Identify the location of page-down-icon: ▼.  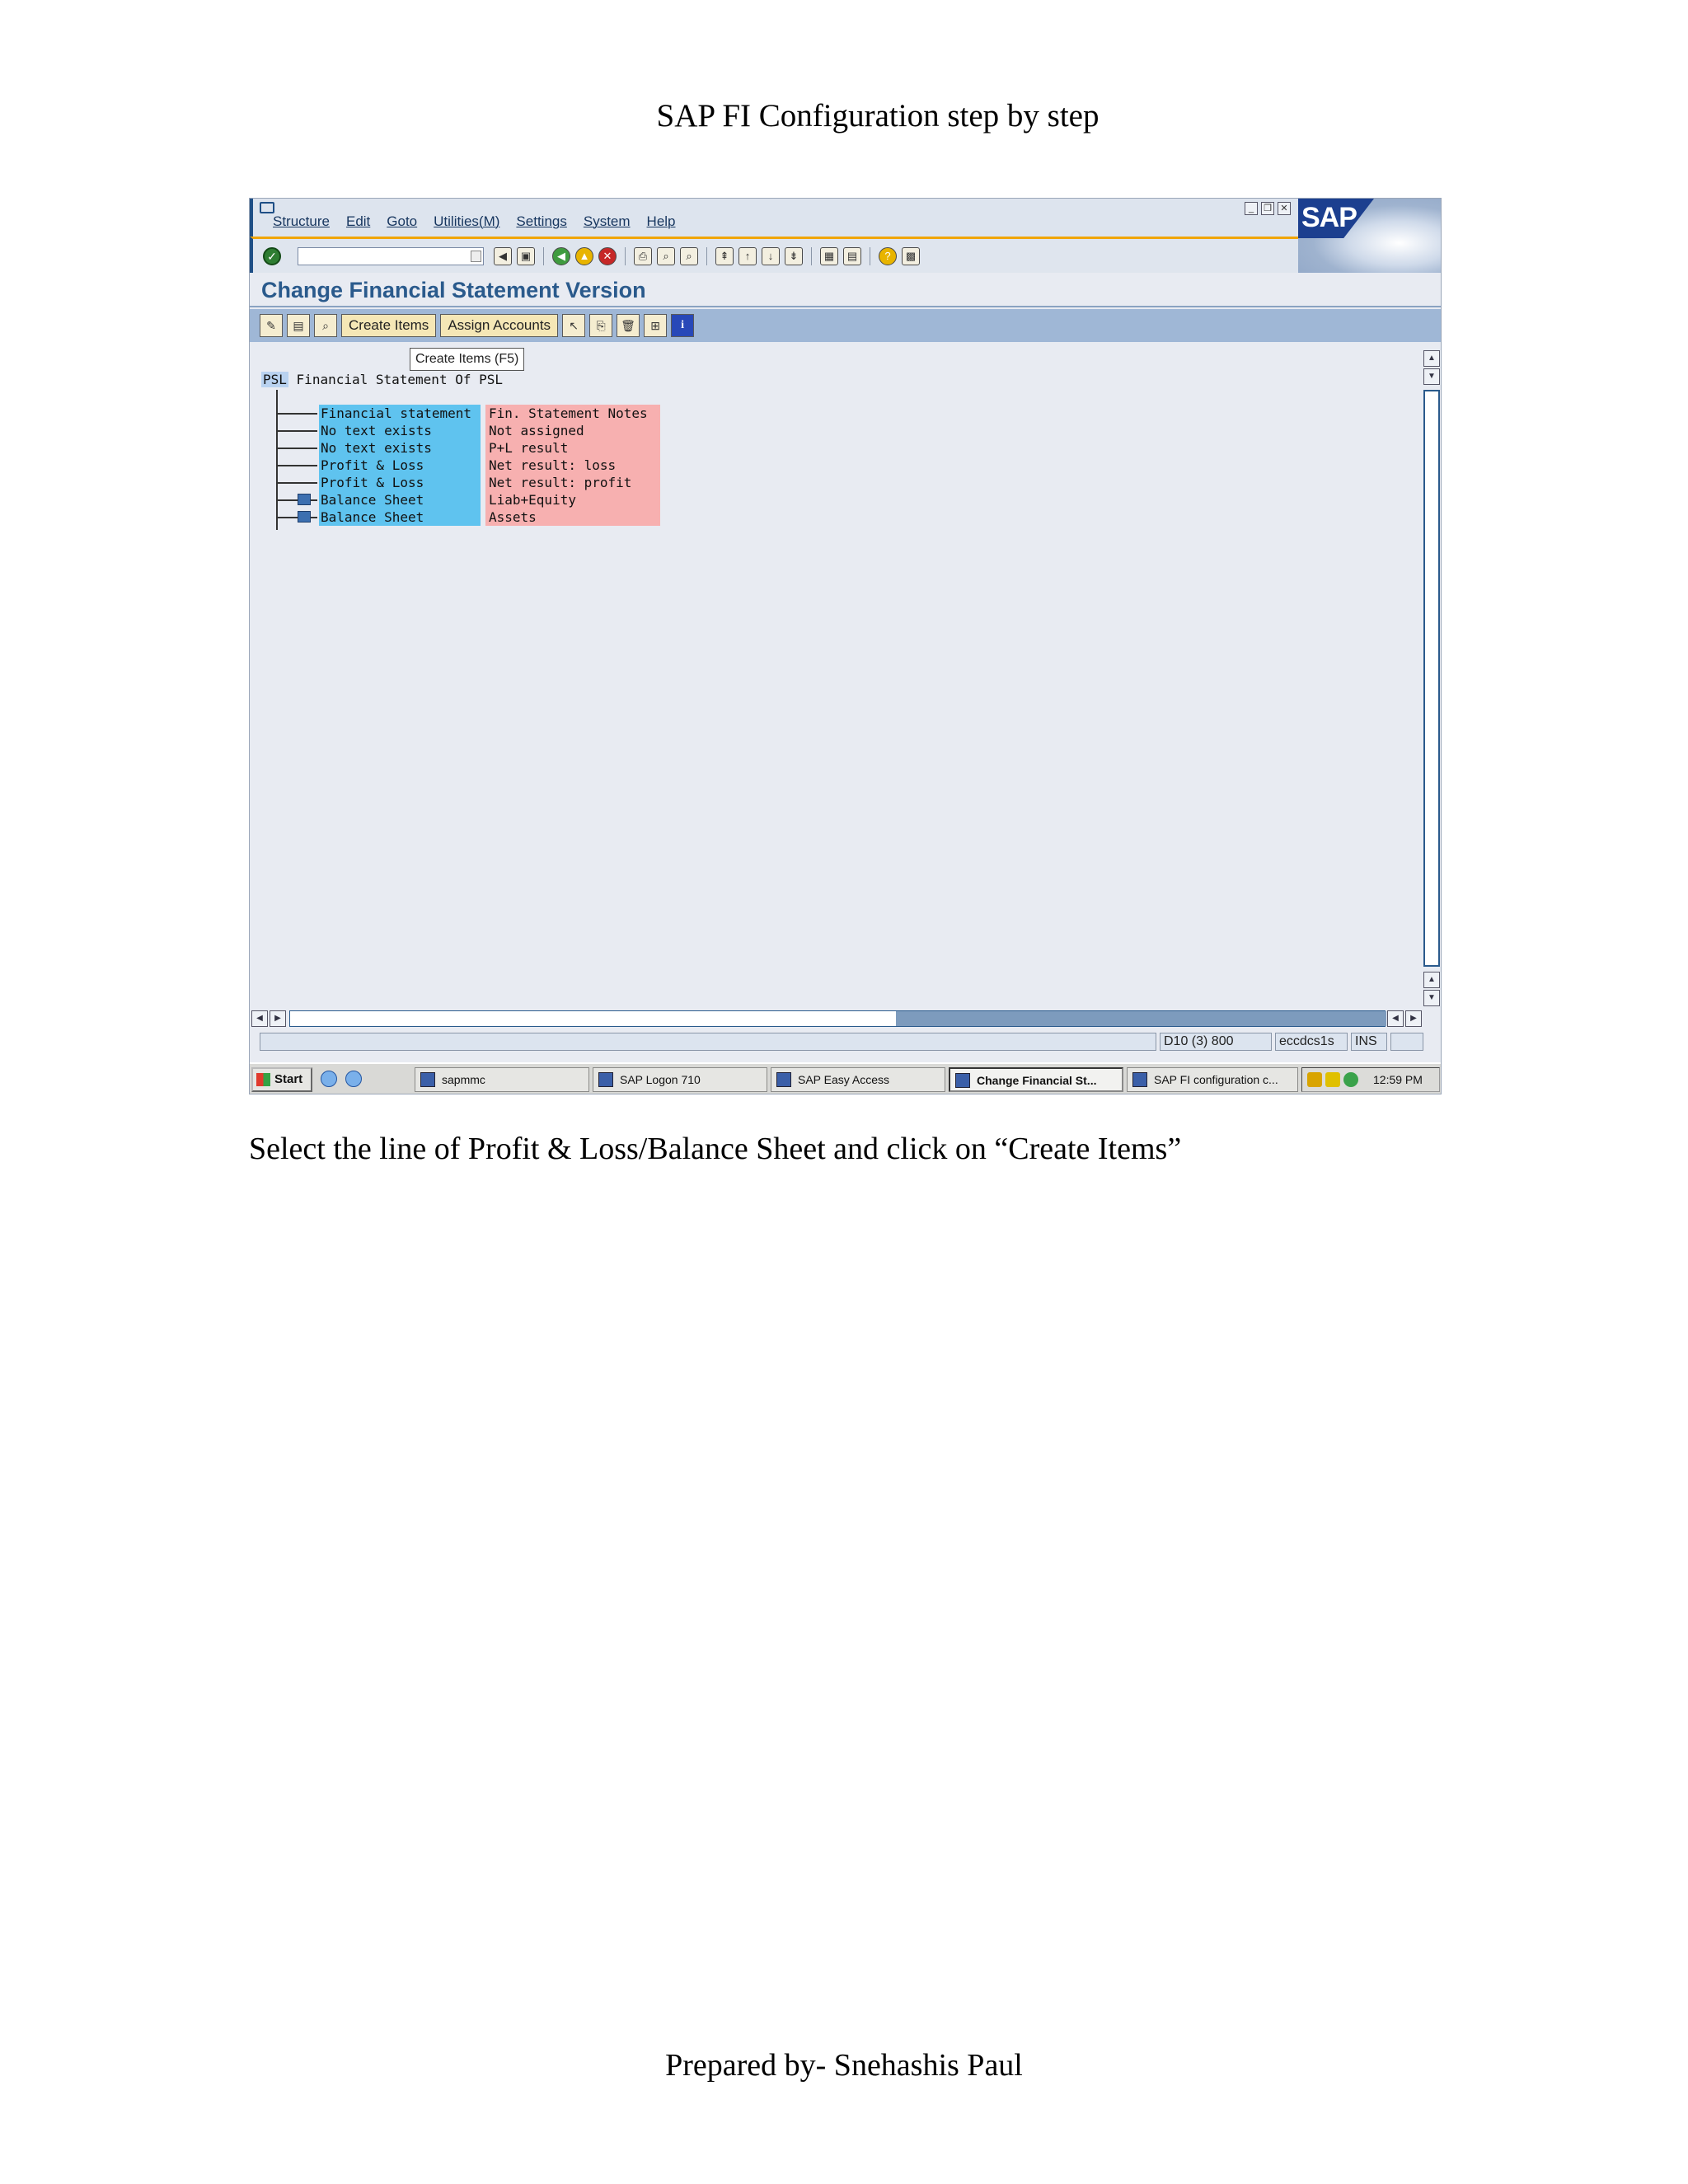
(1432, 376).